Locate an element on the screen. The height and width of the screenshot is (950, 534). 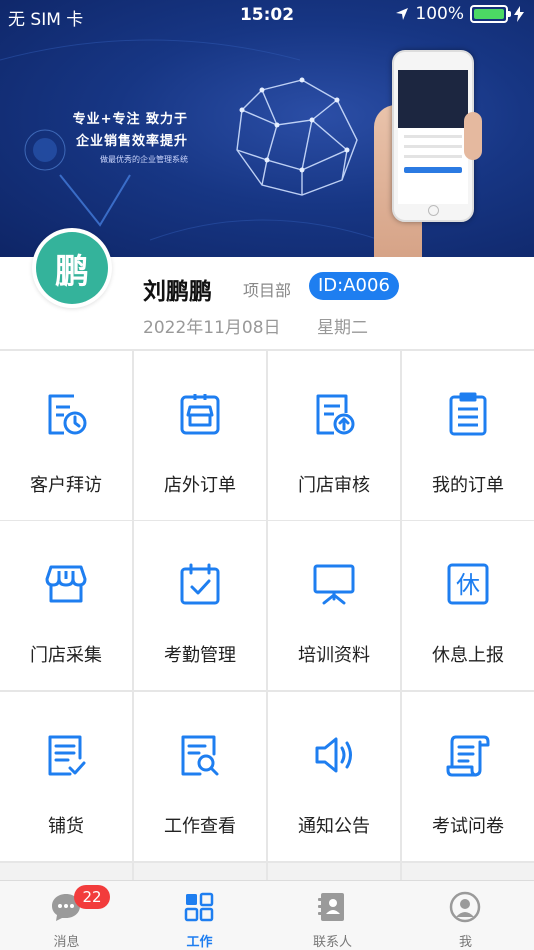
slogan-line-3: 做最优秀的企业管理系统 is located at coordinates (144, 159).